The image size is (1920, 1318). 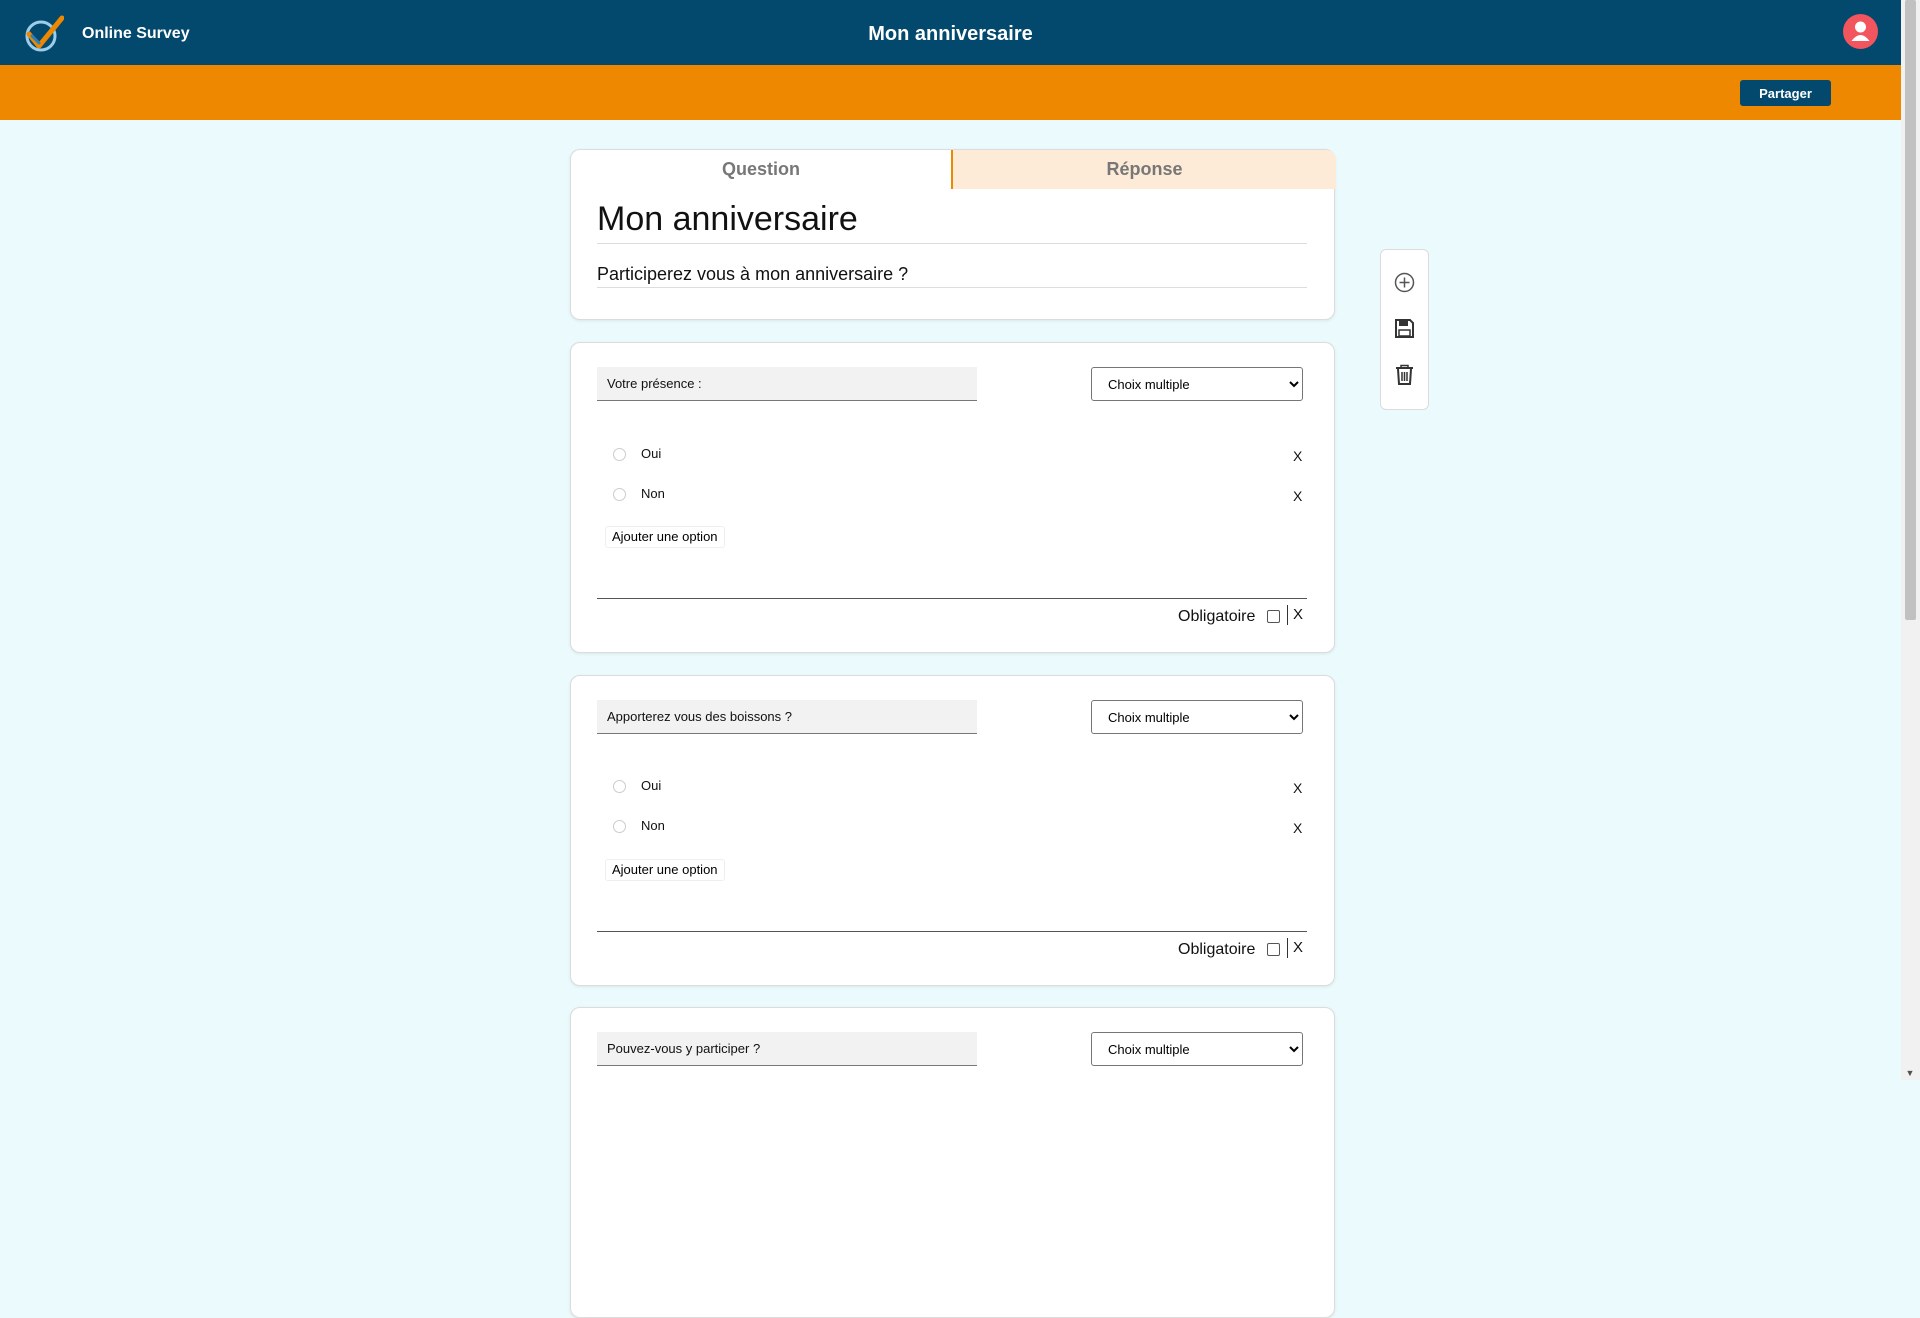 I want to click on page-title: Mon anniversaire, so click(x=950, y=34).